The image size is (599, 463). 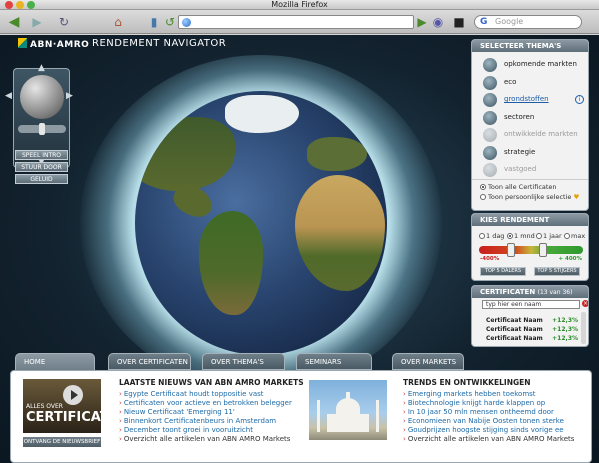 I want to click on trend-link: In 10 jaar 50 mln mensen ontheemd door, so click(x=480, y=412).